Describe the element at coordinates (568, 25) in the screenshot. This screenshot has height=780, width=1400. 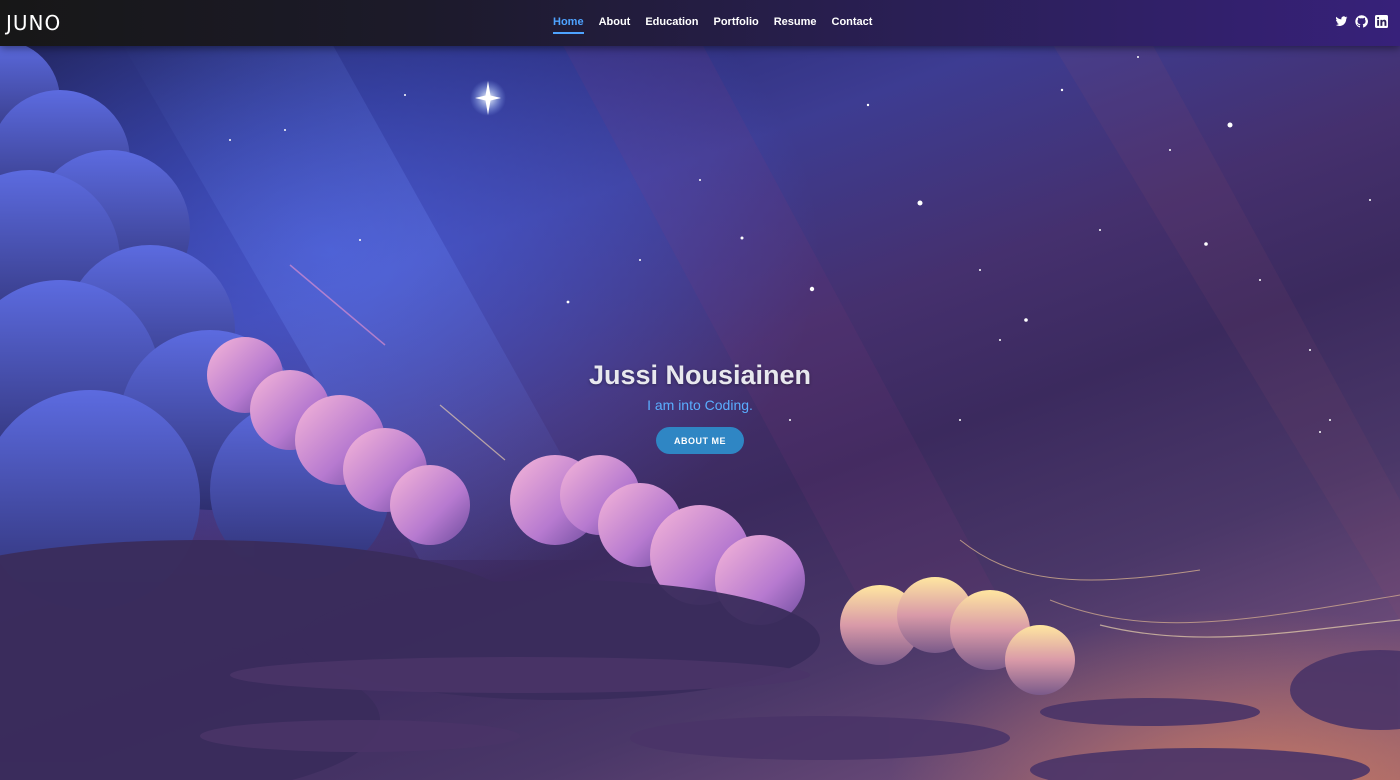
I see `nav-home: Home` at that location.